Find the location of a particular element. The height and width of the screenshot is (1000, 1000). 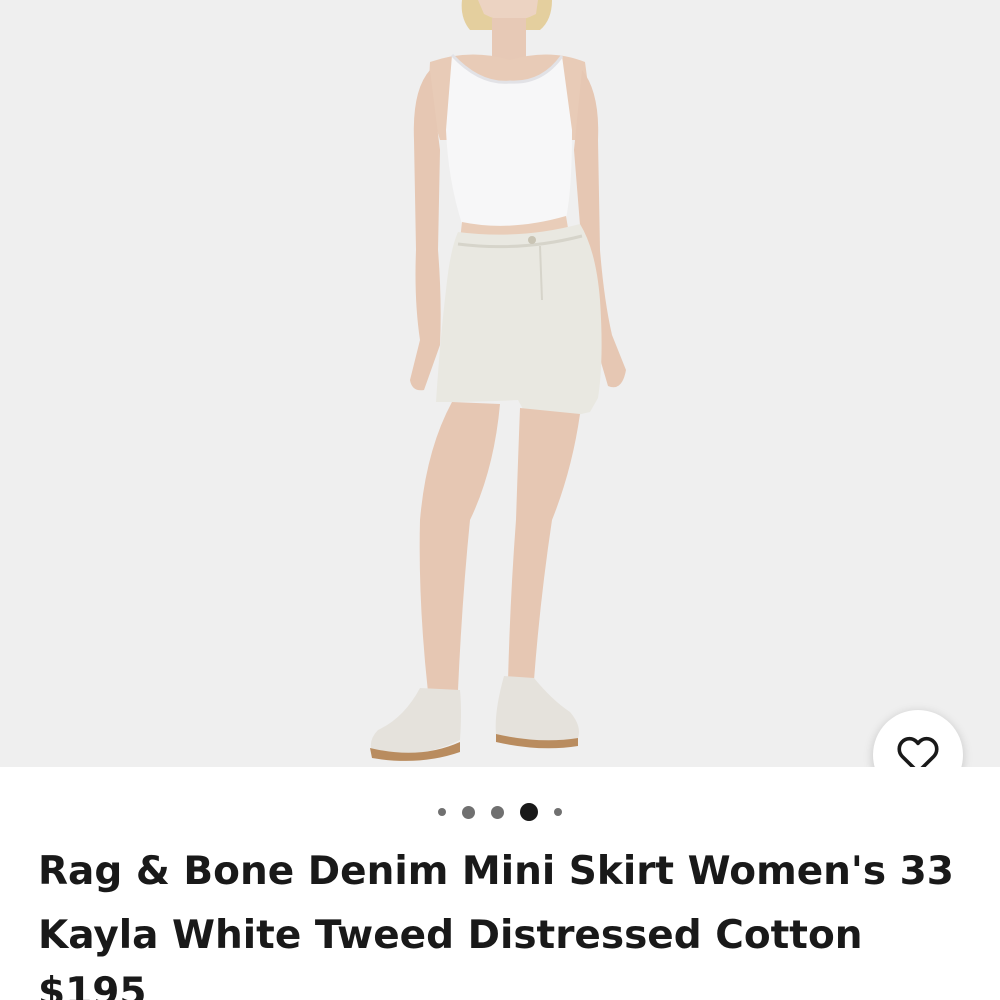

listing-price: $195 is located at coordinates (92, 985).